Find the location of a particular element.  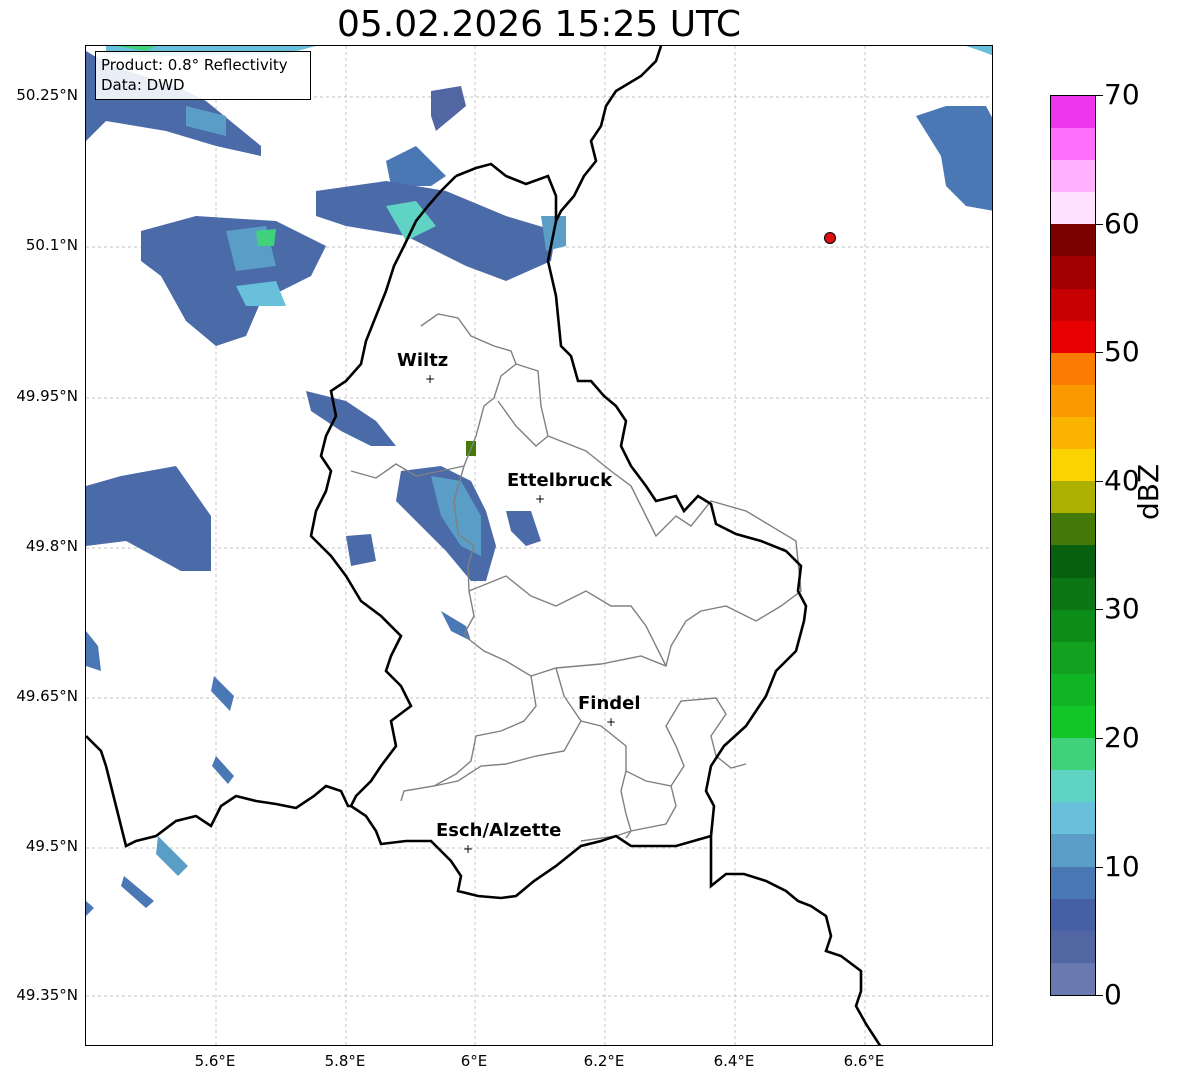

colorbar-tick-label: 50 is located at coordinates (1122, 351).